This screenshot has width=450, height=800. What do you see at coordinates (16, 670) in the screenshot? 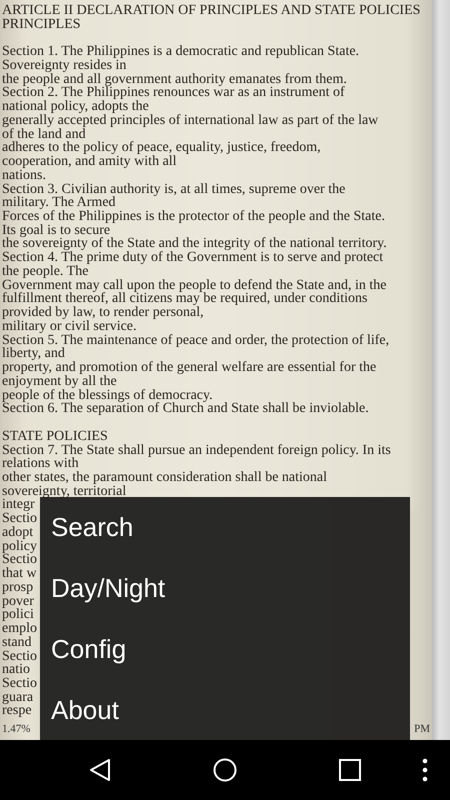
I see `text-line: natio` at bounding box center [16, 670].